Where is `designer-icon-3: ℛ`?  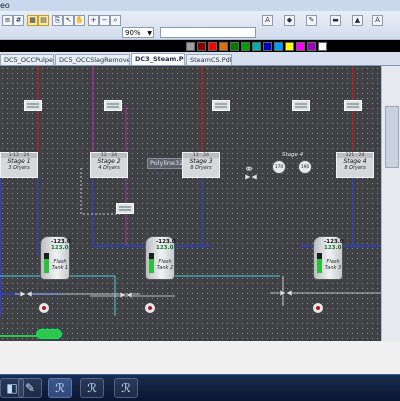 designer-icon-3: ℛ is located at coordinates (126, 388).